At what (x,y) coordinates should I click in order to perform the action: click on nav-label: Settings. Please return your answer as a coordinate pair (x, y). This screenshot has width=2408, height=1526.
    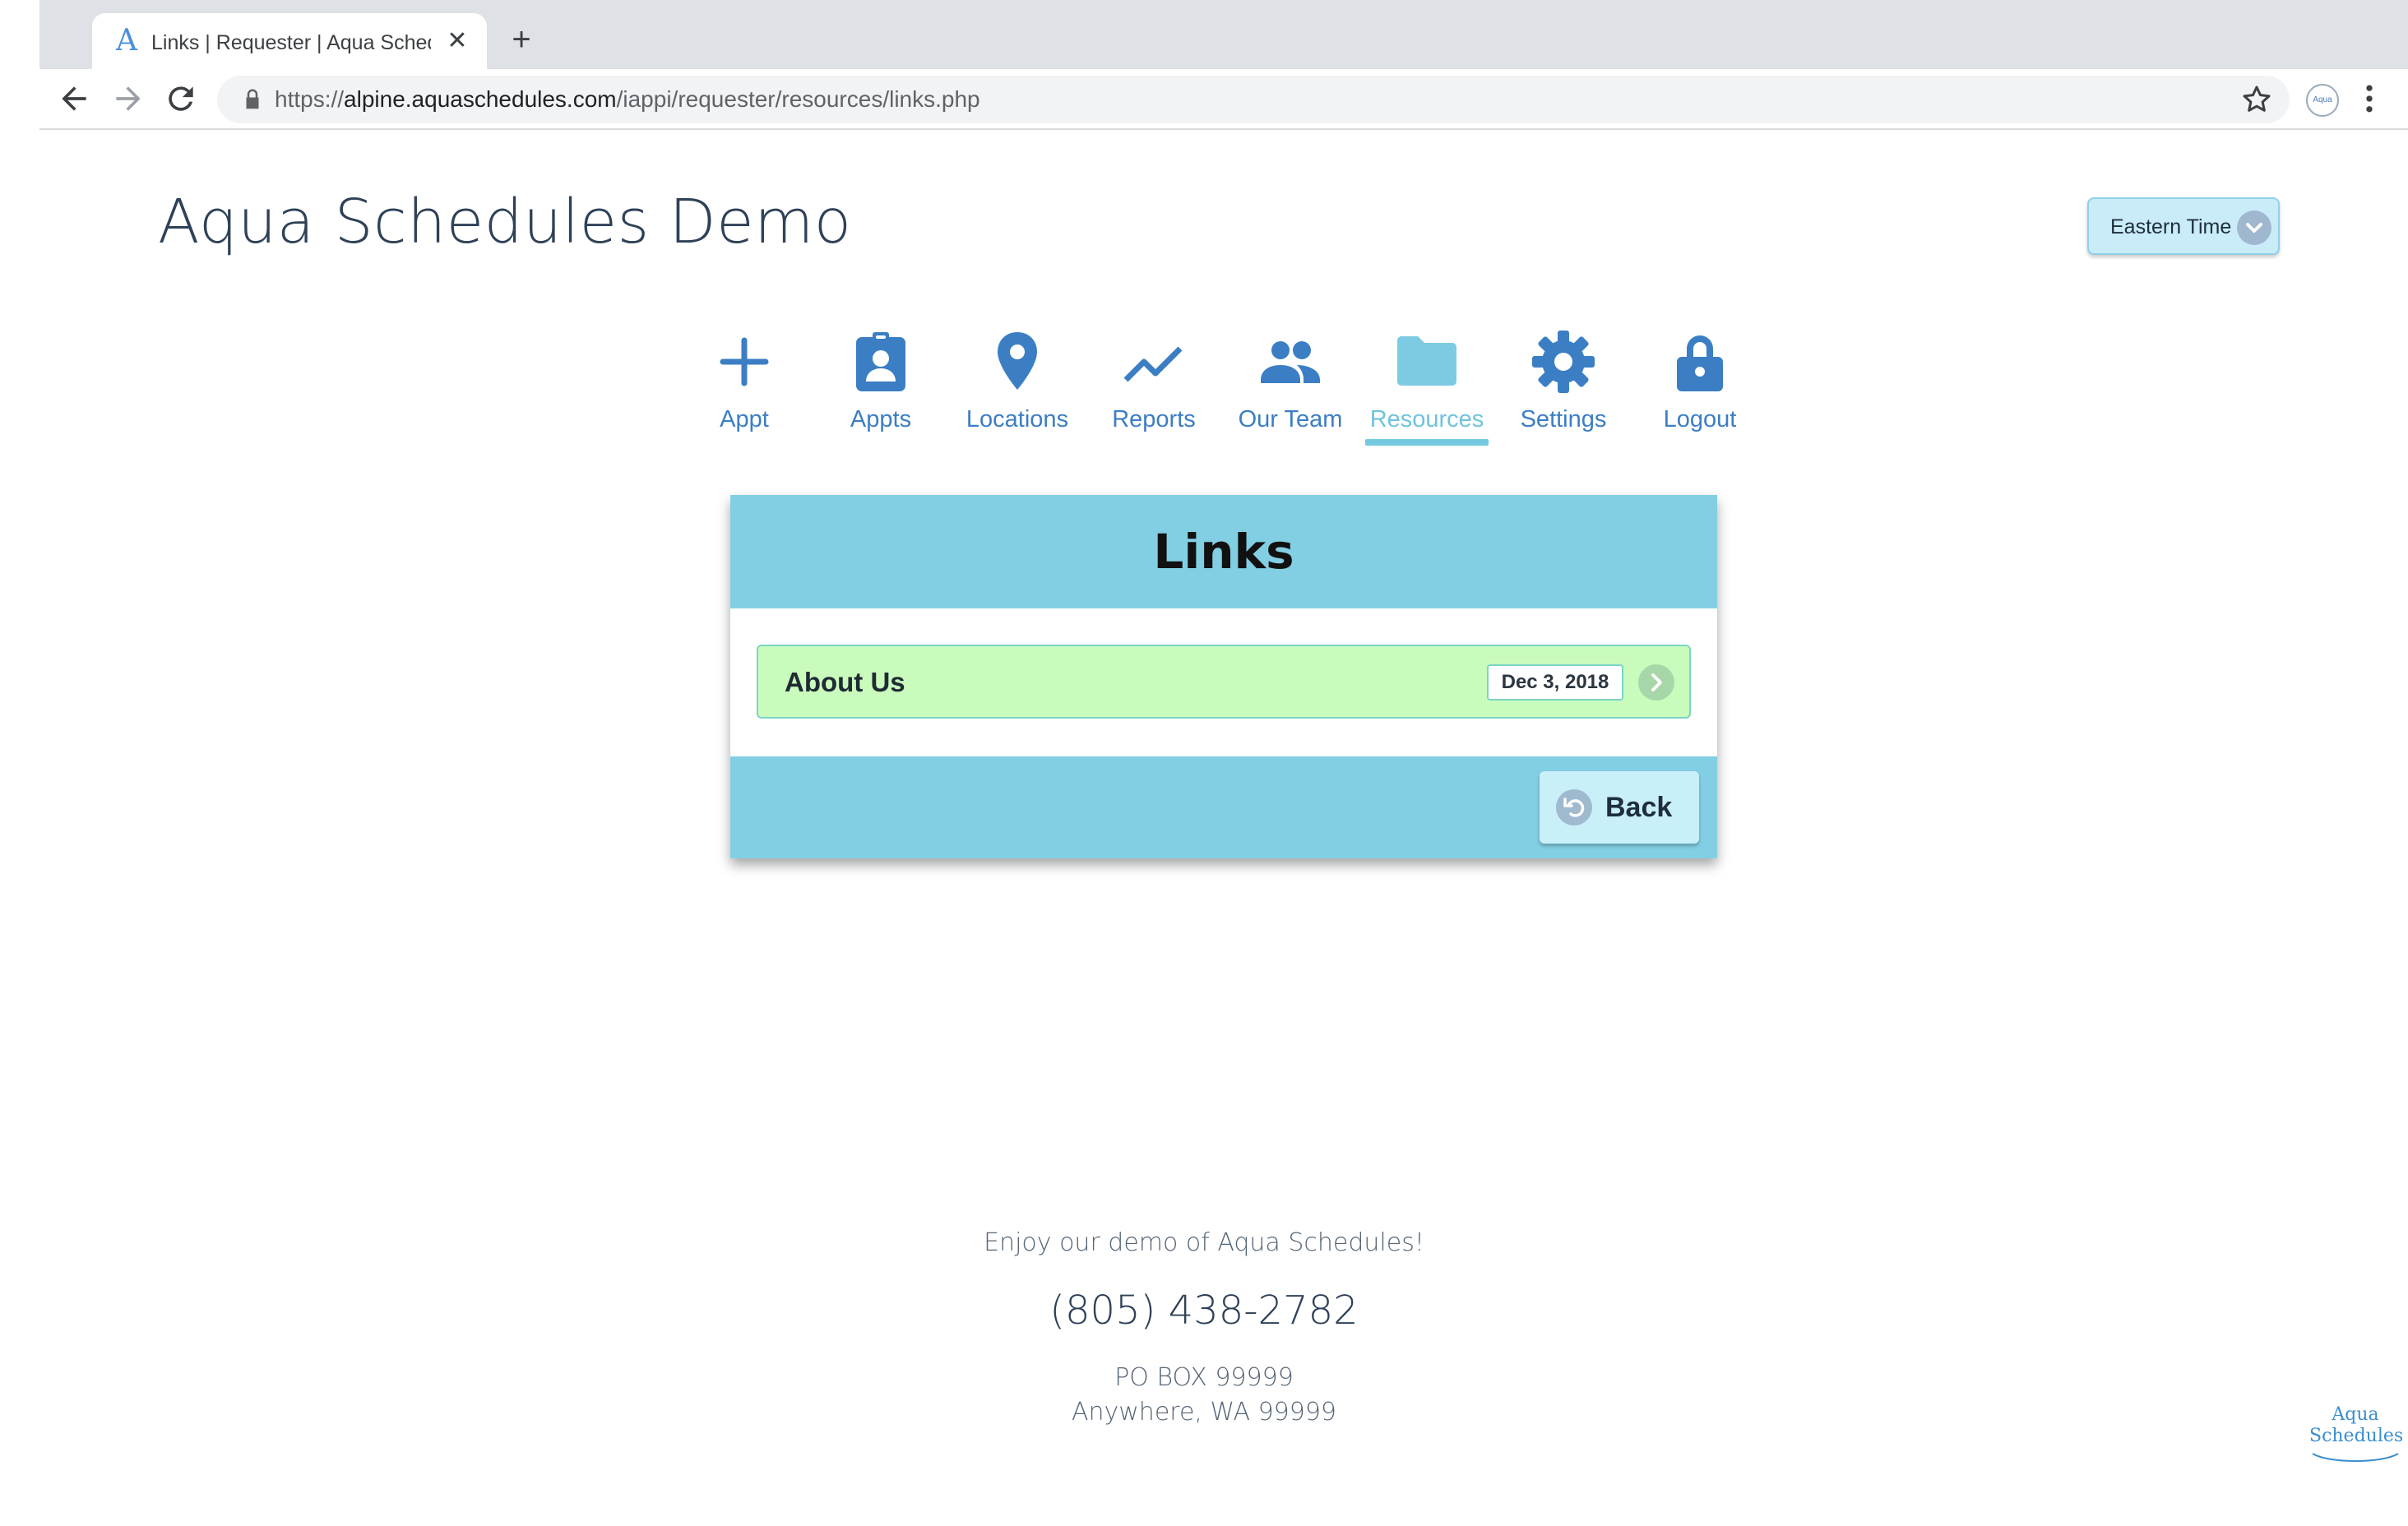
    Looking at the image, I should click on (1563, 419).